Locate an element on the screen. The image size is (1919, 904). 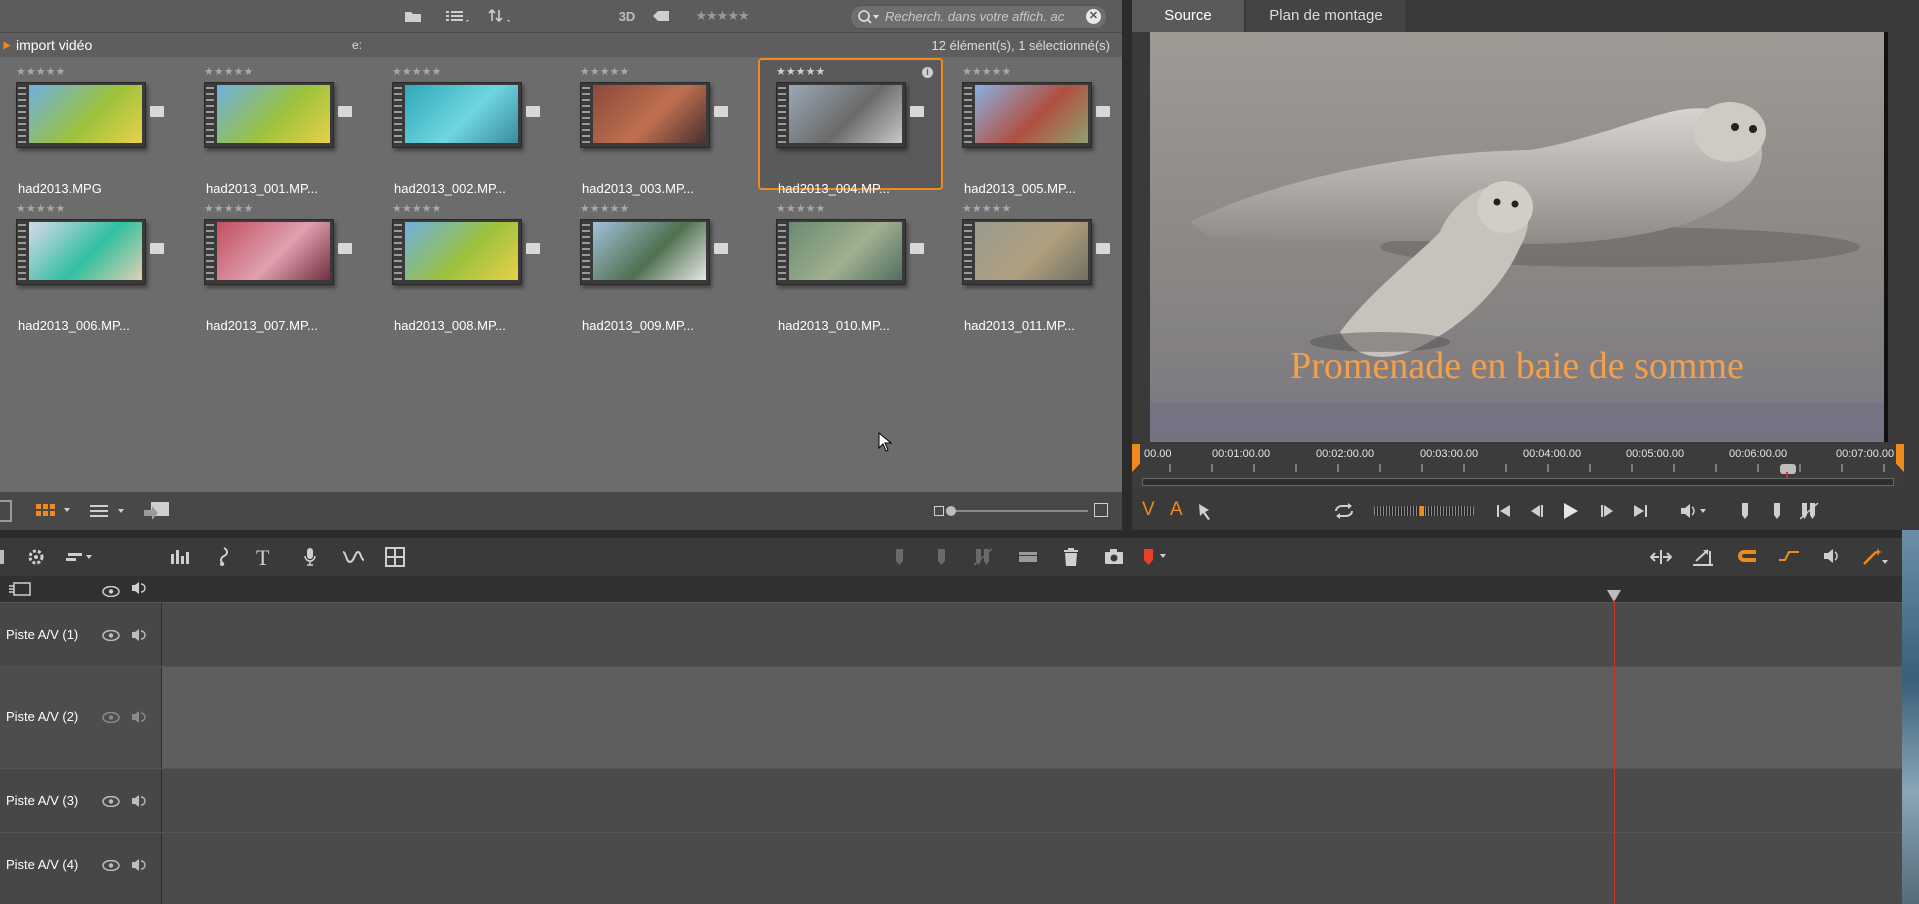
track-align-icon is located at coordinates (81, 559).